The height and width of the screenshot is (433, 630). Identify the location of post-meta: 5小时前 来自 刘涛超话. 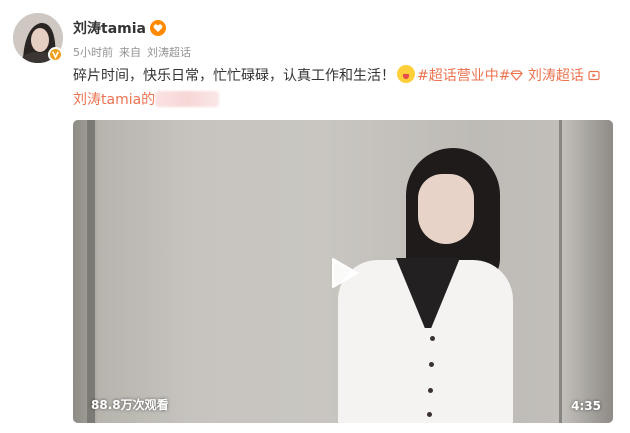
(132, 52).